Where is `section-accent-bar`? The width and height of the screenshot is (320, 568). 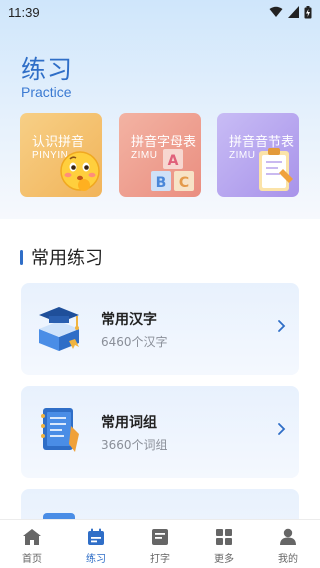
section-accent-bar is located at coordinates (21, 257).